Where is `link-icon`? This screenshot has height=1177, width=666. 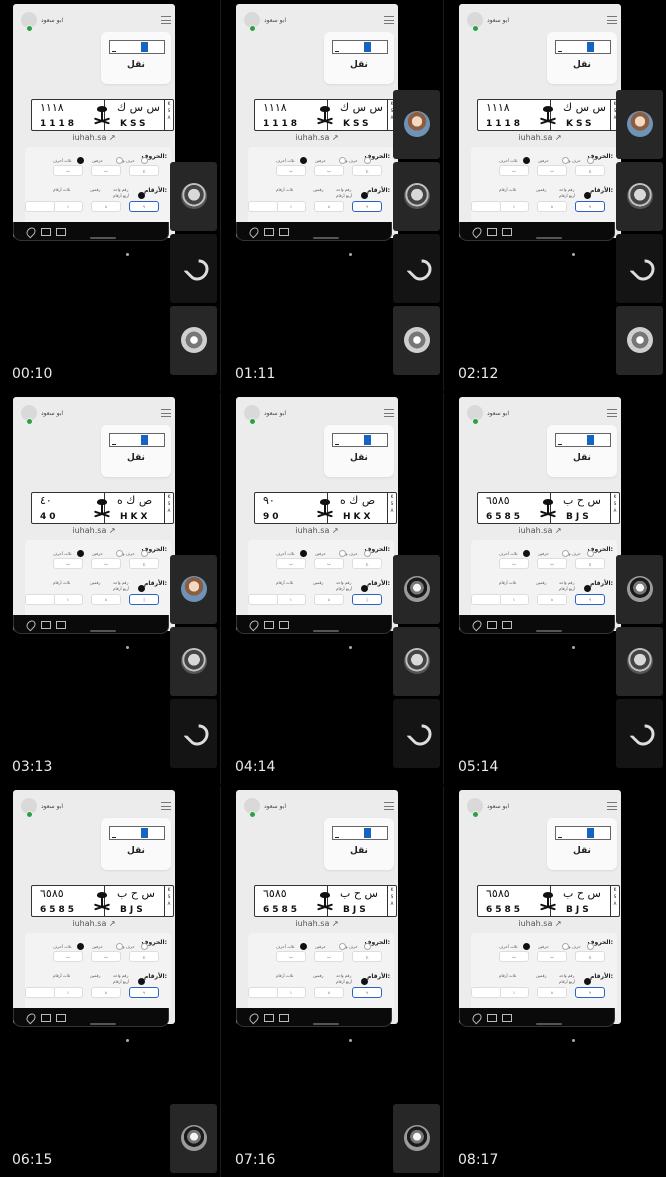
link-icon is located at coordinates (507, 1018).